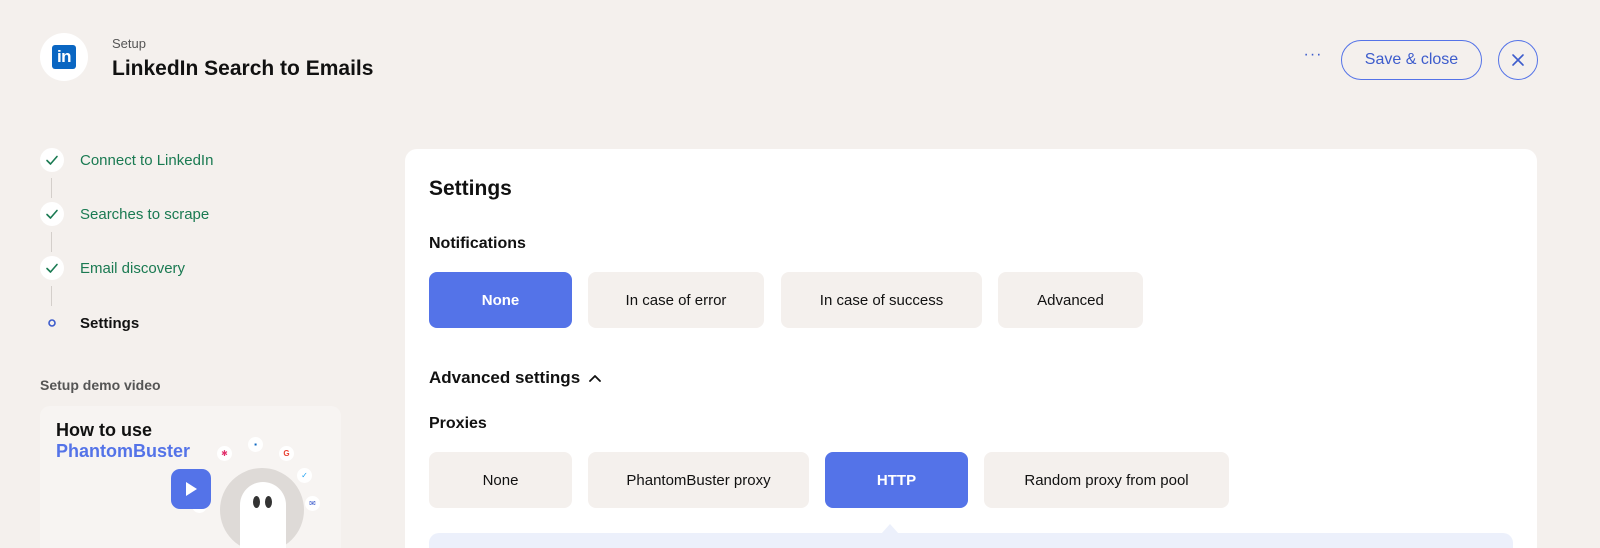 The width and height of the screenshot is (1600, 548). I want to click on step-settings: Settings, so click(89, 323).